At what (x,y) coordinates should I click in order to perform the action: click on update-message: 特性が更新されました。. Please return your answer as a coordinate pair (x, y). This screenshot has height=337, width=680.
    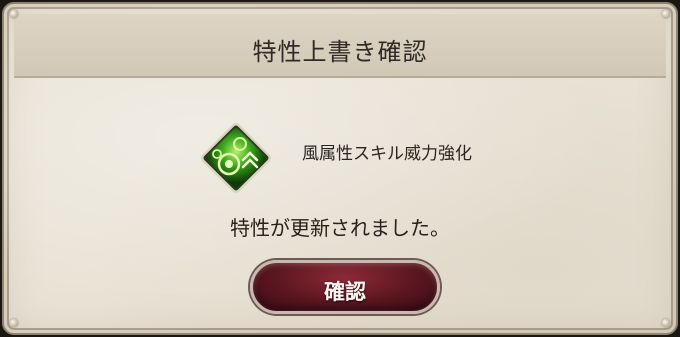
    Looking at the image, I should click on (340, 228).